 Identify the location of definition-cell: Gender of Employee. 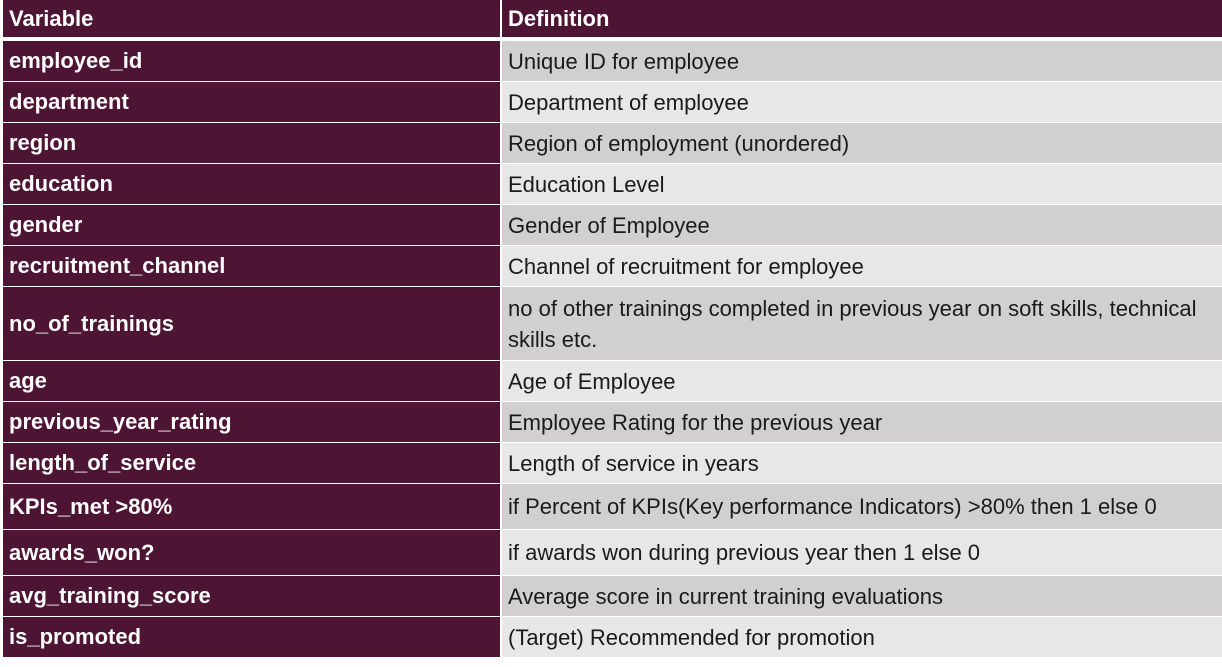
(862, 225).